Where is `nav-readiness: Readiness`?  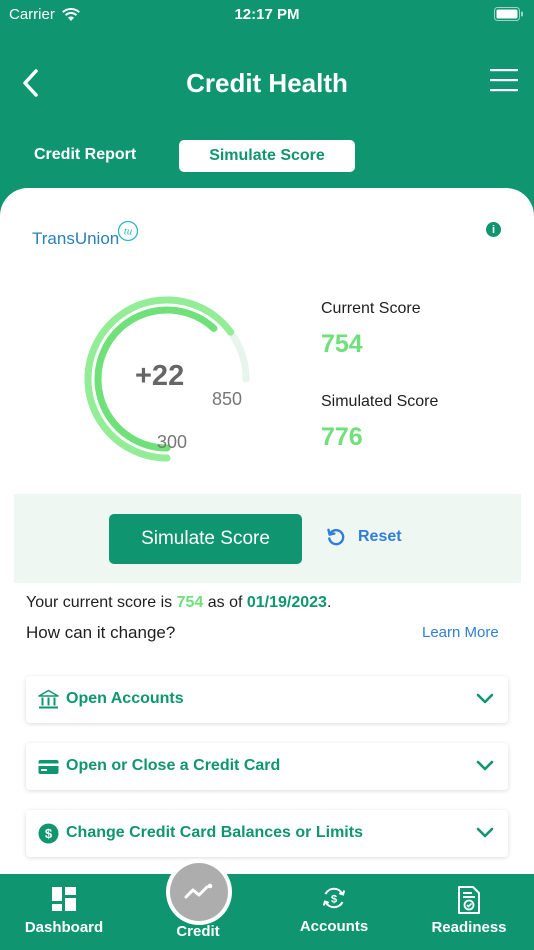 nav-readiness: Readiness is located at coordinates (469, 912).